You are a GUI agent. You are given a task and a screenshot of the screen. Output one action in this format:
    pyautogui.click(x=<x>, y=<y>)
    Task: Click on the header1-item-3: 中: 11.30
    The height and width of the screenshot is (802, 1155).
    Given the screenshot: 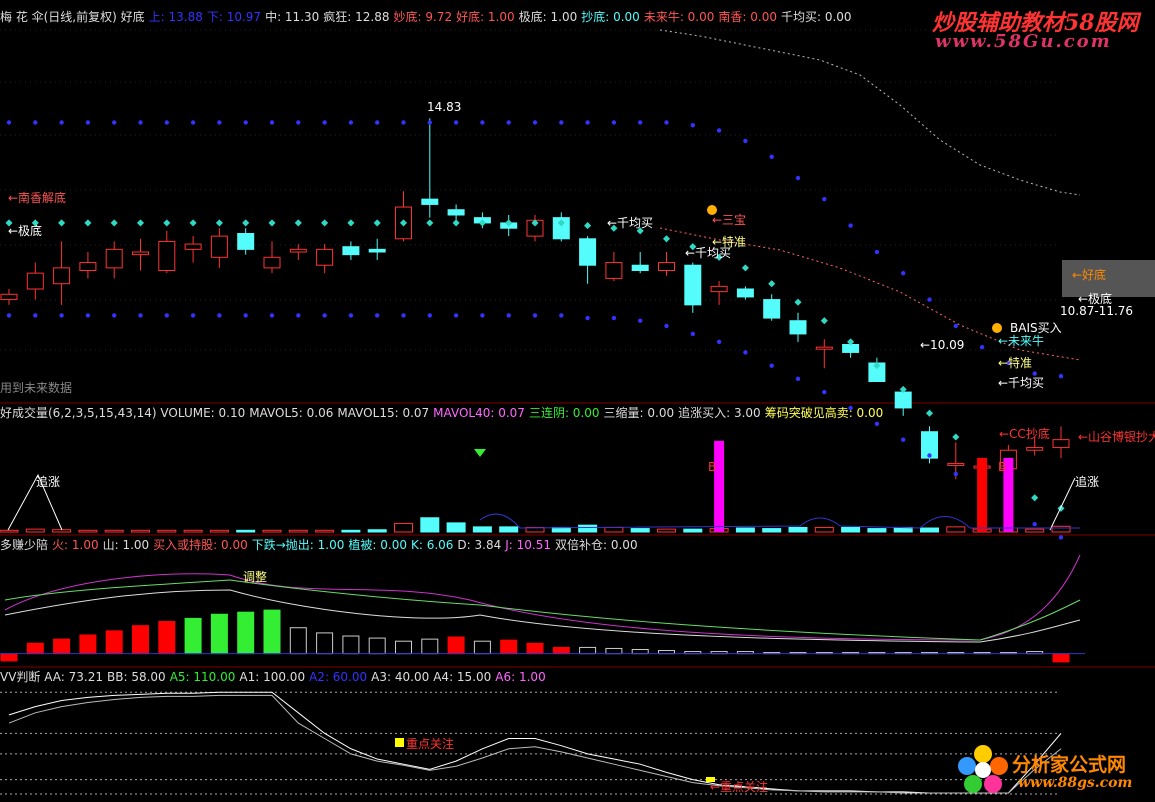 What is the action you would take?
    pyautogui.click(x=292, y=17)
    